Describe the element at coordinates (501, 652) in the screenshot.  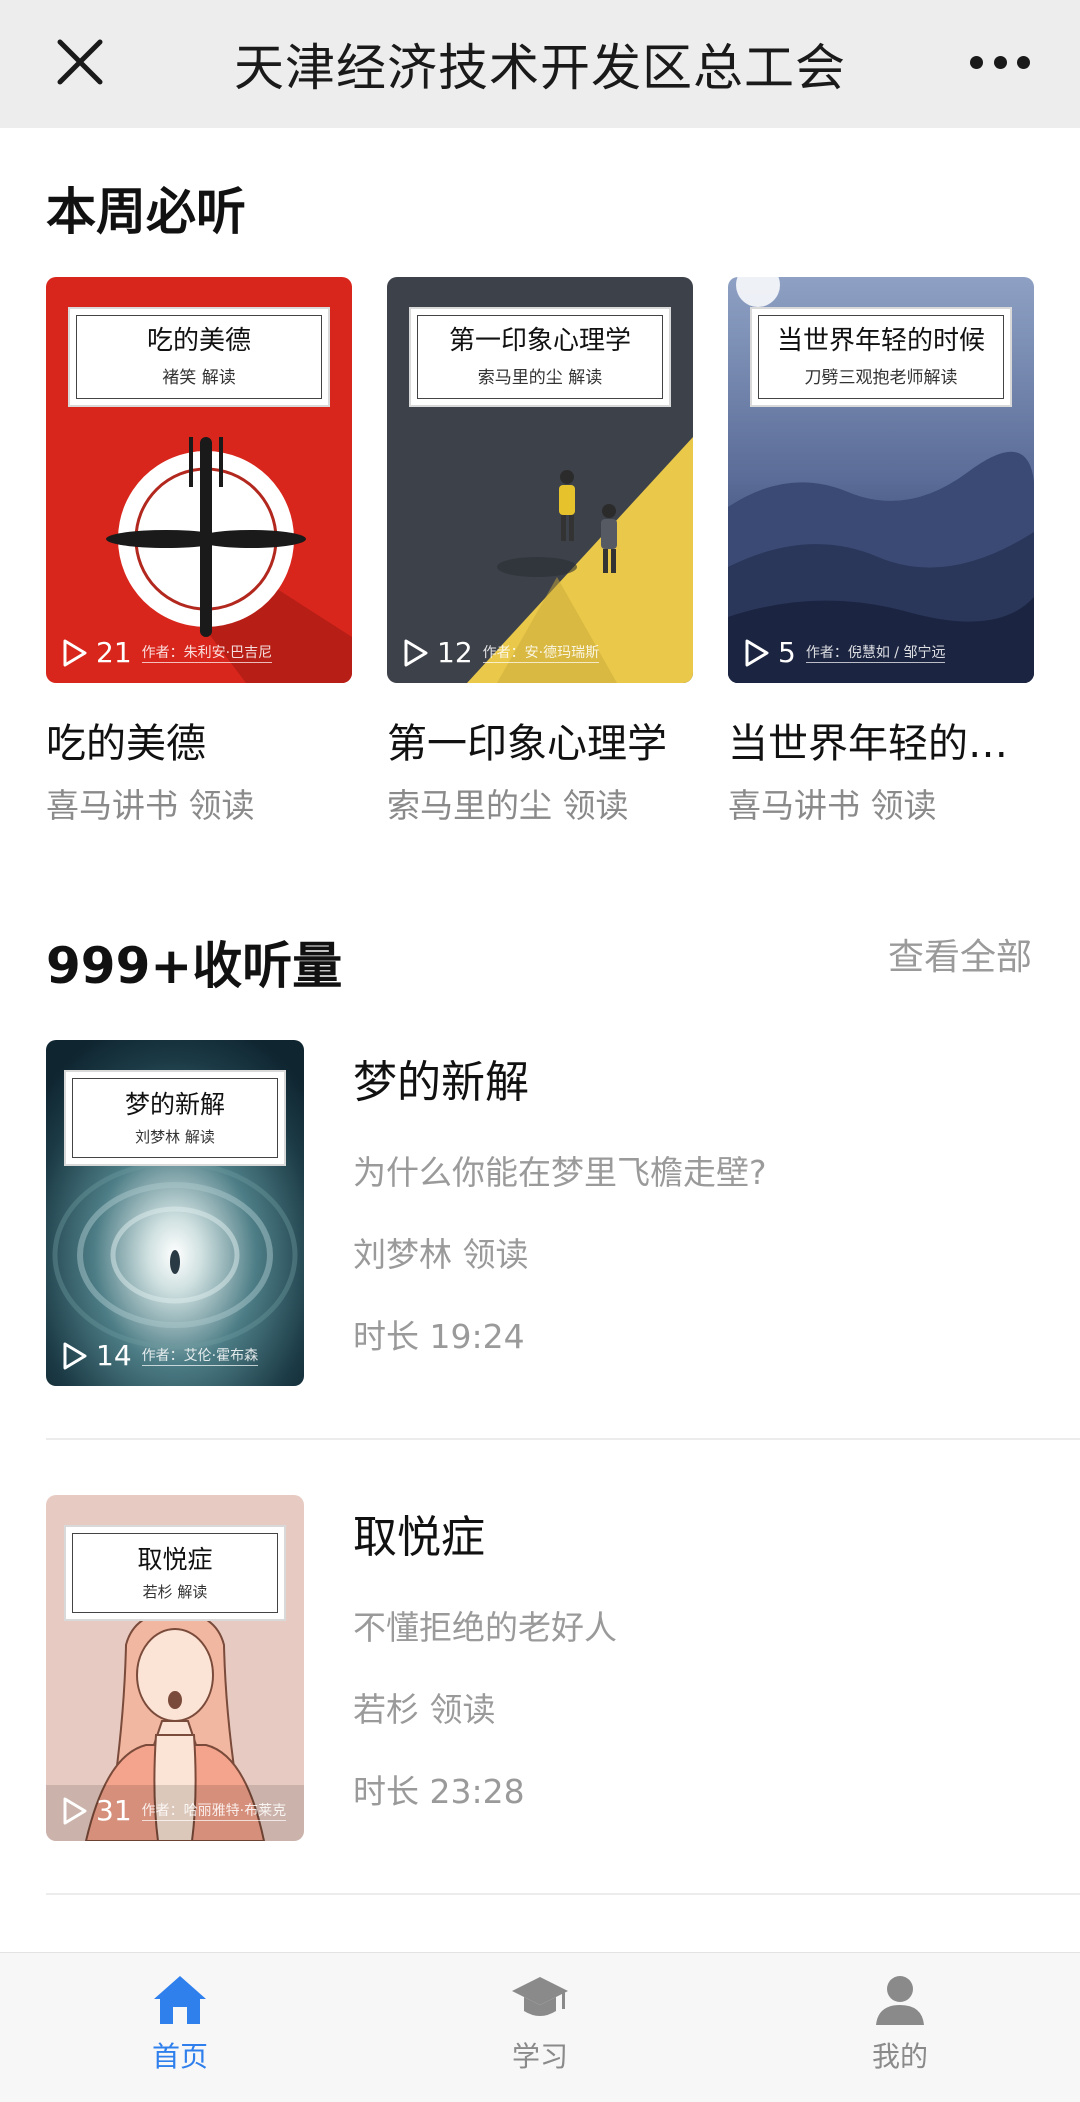
I see `play-count: 12 作者：安·德玛瑞斯` at that location.